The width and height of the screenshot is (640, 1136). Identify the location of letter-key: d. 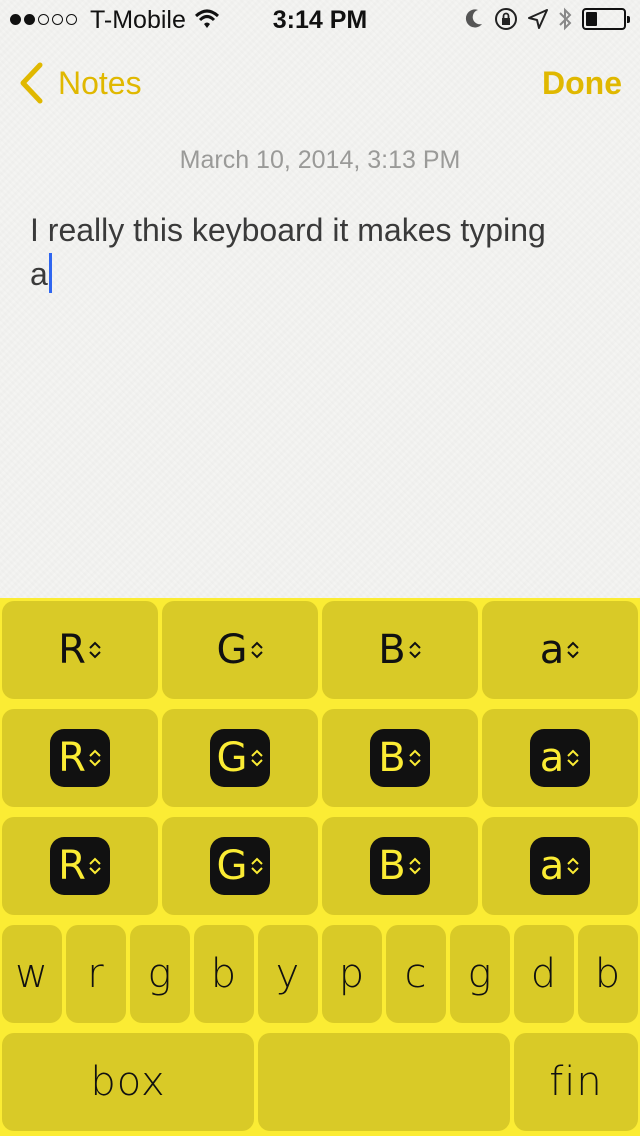
(544, 974).